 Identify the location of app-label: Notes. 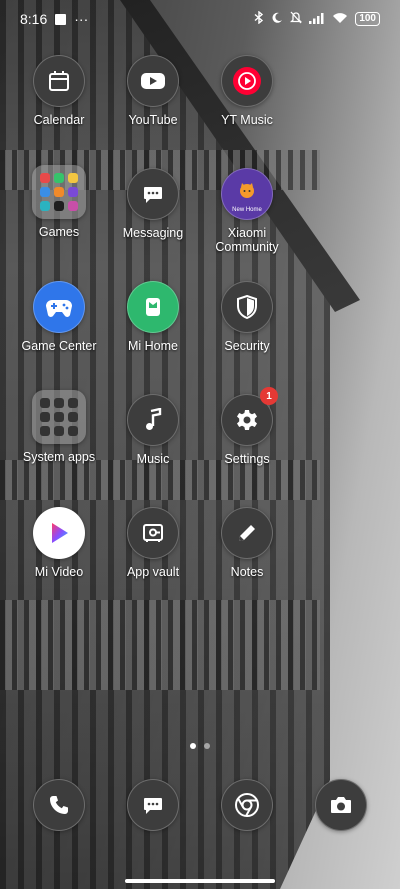
(247, 572).